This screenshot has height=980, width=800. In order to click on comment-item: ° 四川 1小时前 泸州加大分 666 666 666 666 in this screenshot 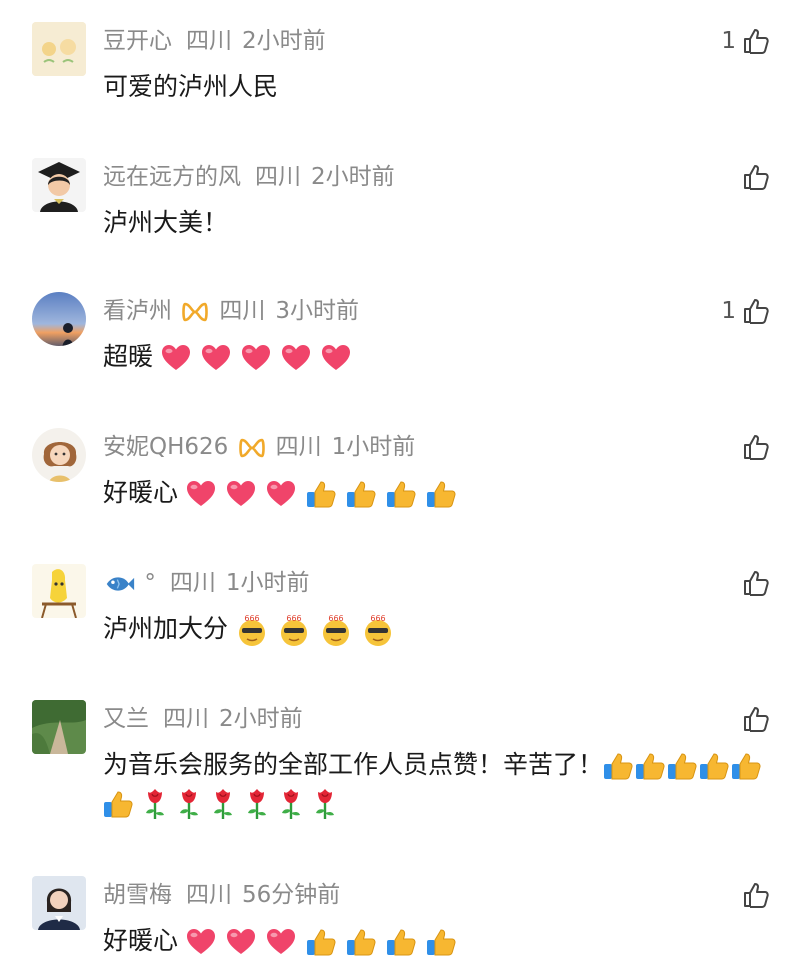, I will do `click(400, 624)`.